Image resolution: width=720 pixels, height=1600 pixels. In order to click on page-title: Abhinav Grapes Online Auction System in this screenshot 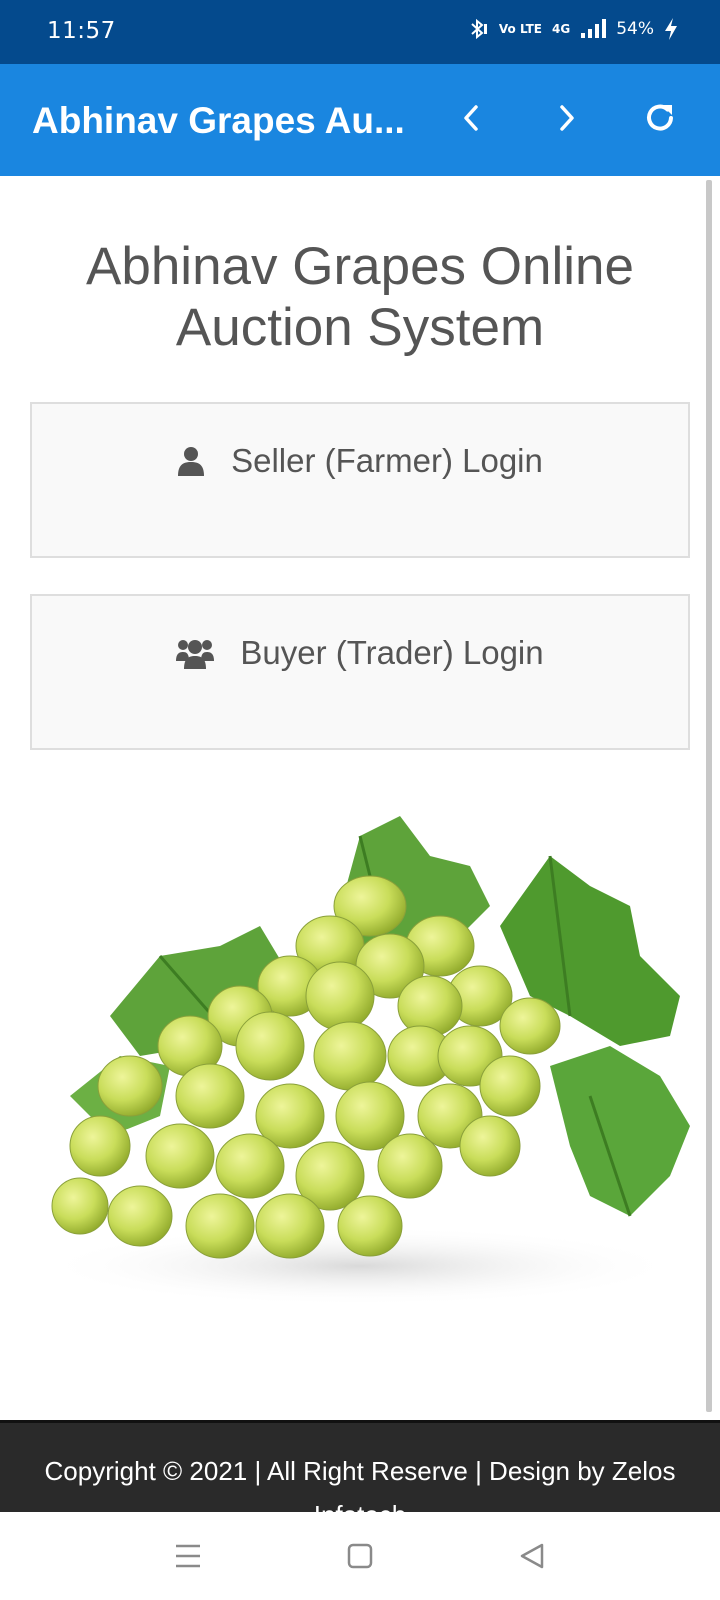, I will do `click(360, 297)`.